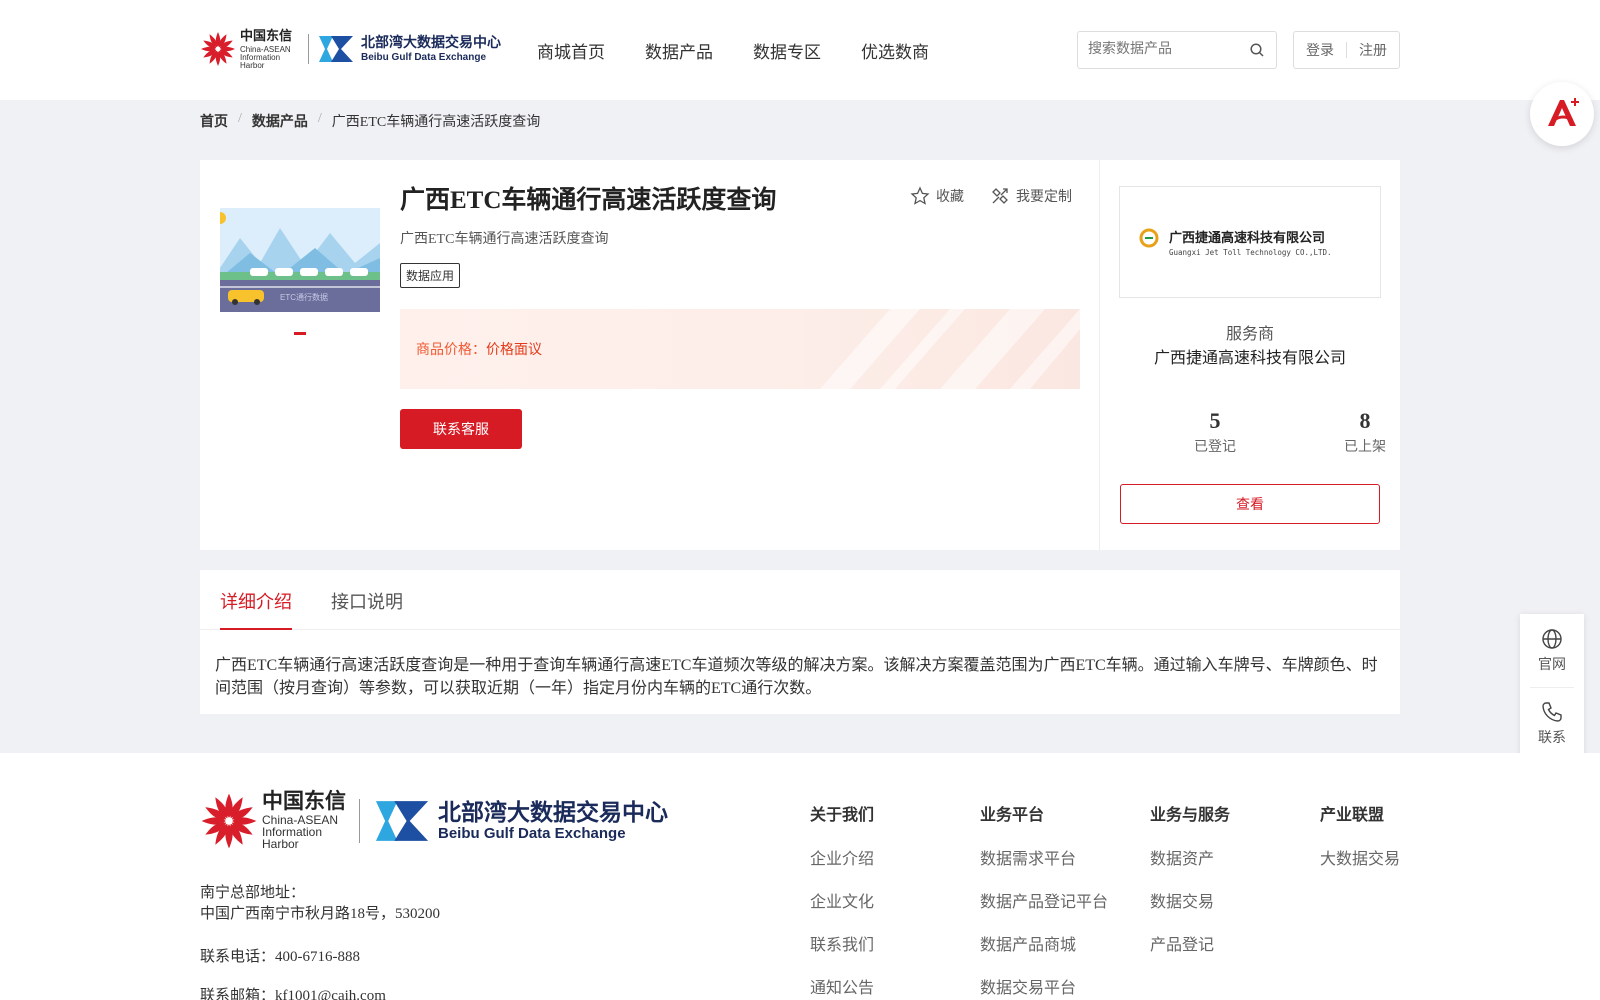 The height and width of the screenshot is (1000, 1600). I want to click on side-contact: 联系, so click(1552, 723).